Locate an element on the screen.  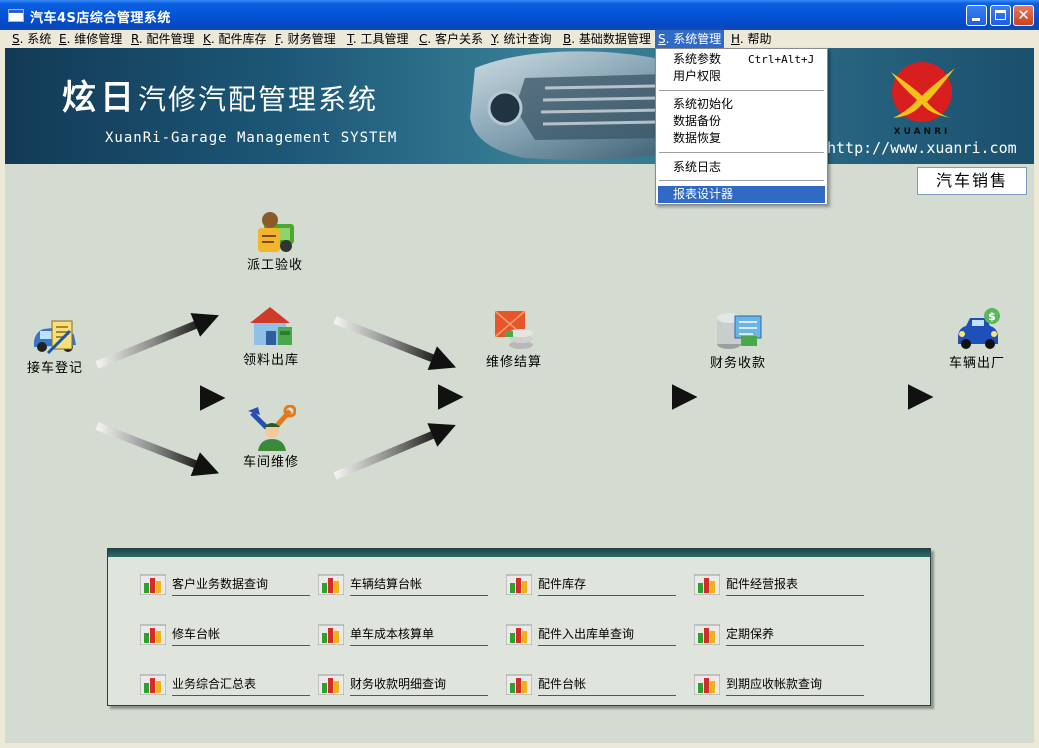
menu-statistics: Y. 统计查询 is located at coordinates (521, 39).